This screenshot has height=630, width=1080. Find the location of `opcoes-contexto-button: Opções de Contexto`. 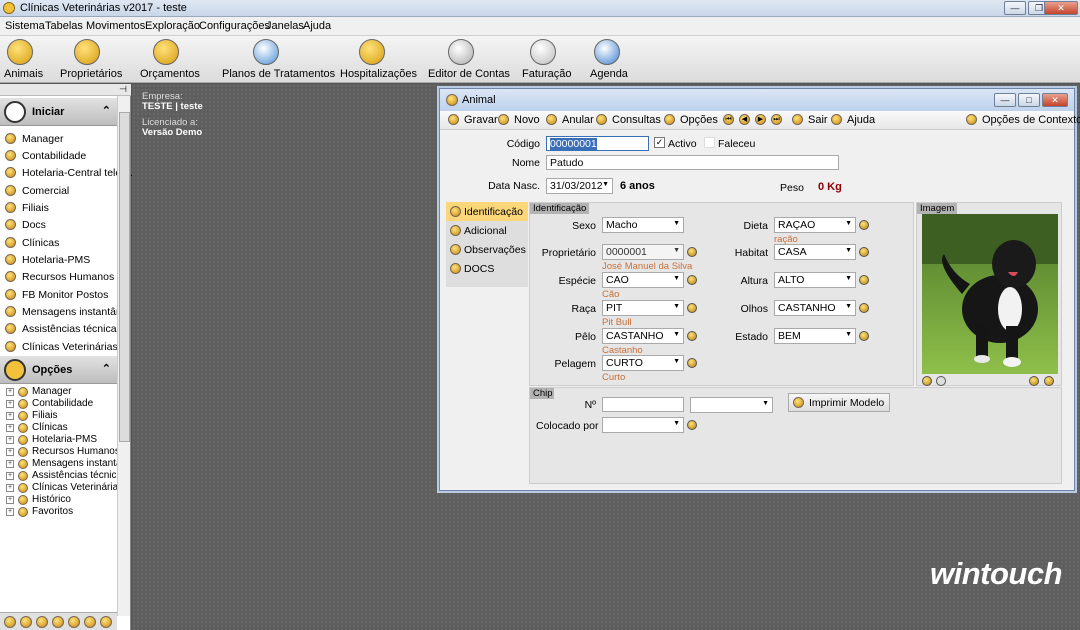

opcoes-contexto-button: Opções de Contexto is located at coordinates (1023, 120).